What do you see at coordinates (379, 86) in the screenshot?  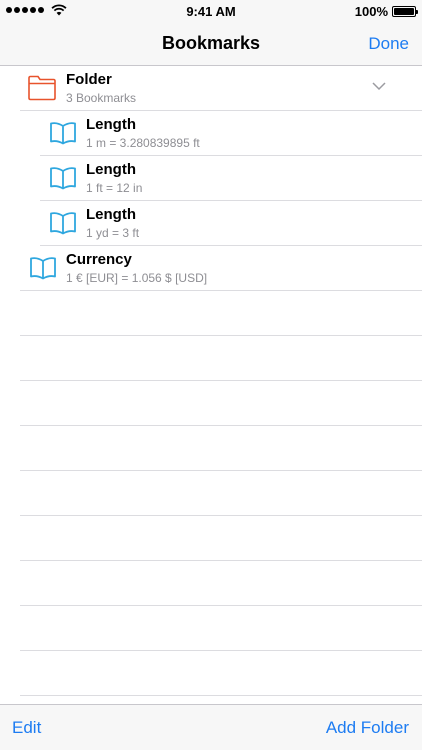 I see `chevron-down-icon` at bounding box center [379, 86].